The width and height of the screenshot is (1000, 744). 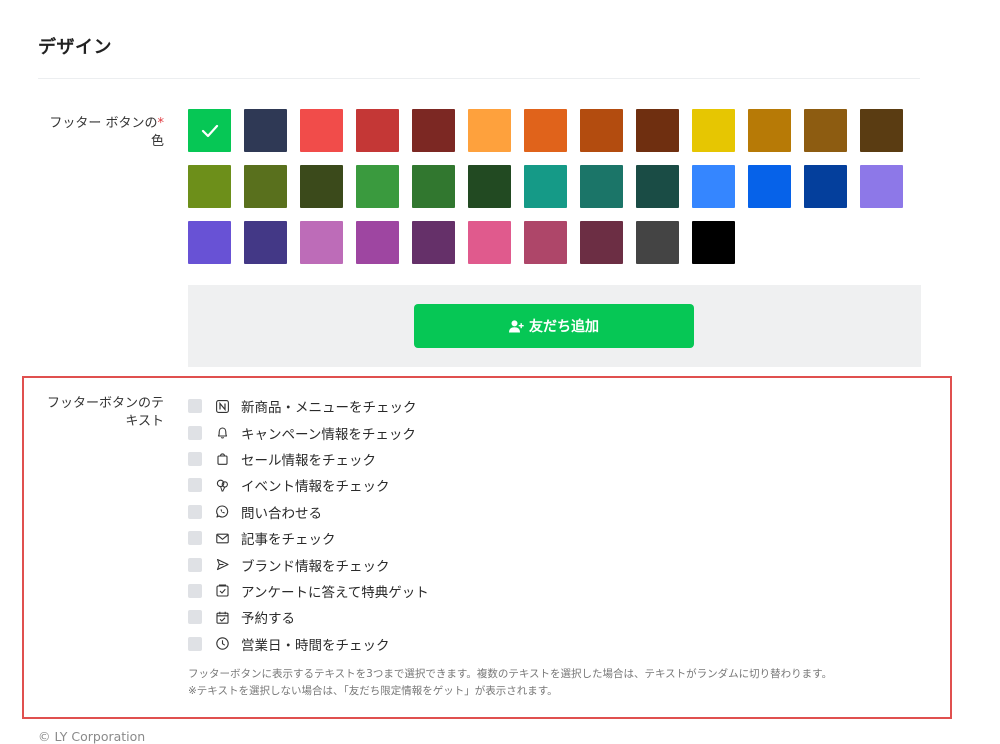 What do you see at coordinates (329, 408) in the screenshot?
I see `text-option-label: 新商品・メニューをチェック` at bounding box center [329, 408].